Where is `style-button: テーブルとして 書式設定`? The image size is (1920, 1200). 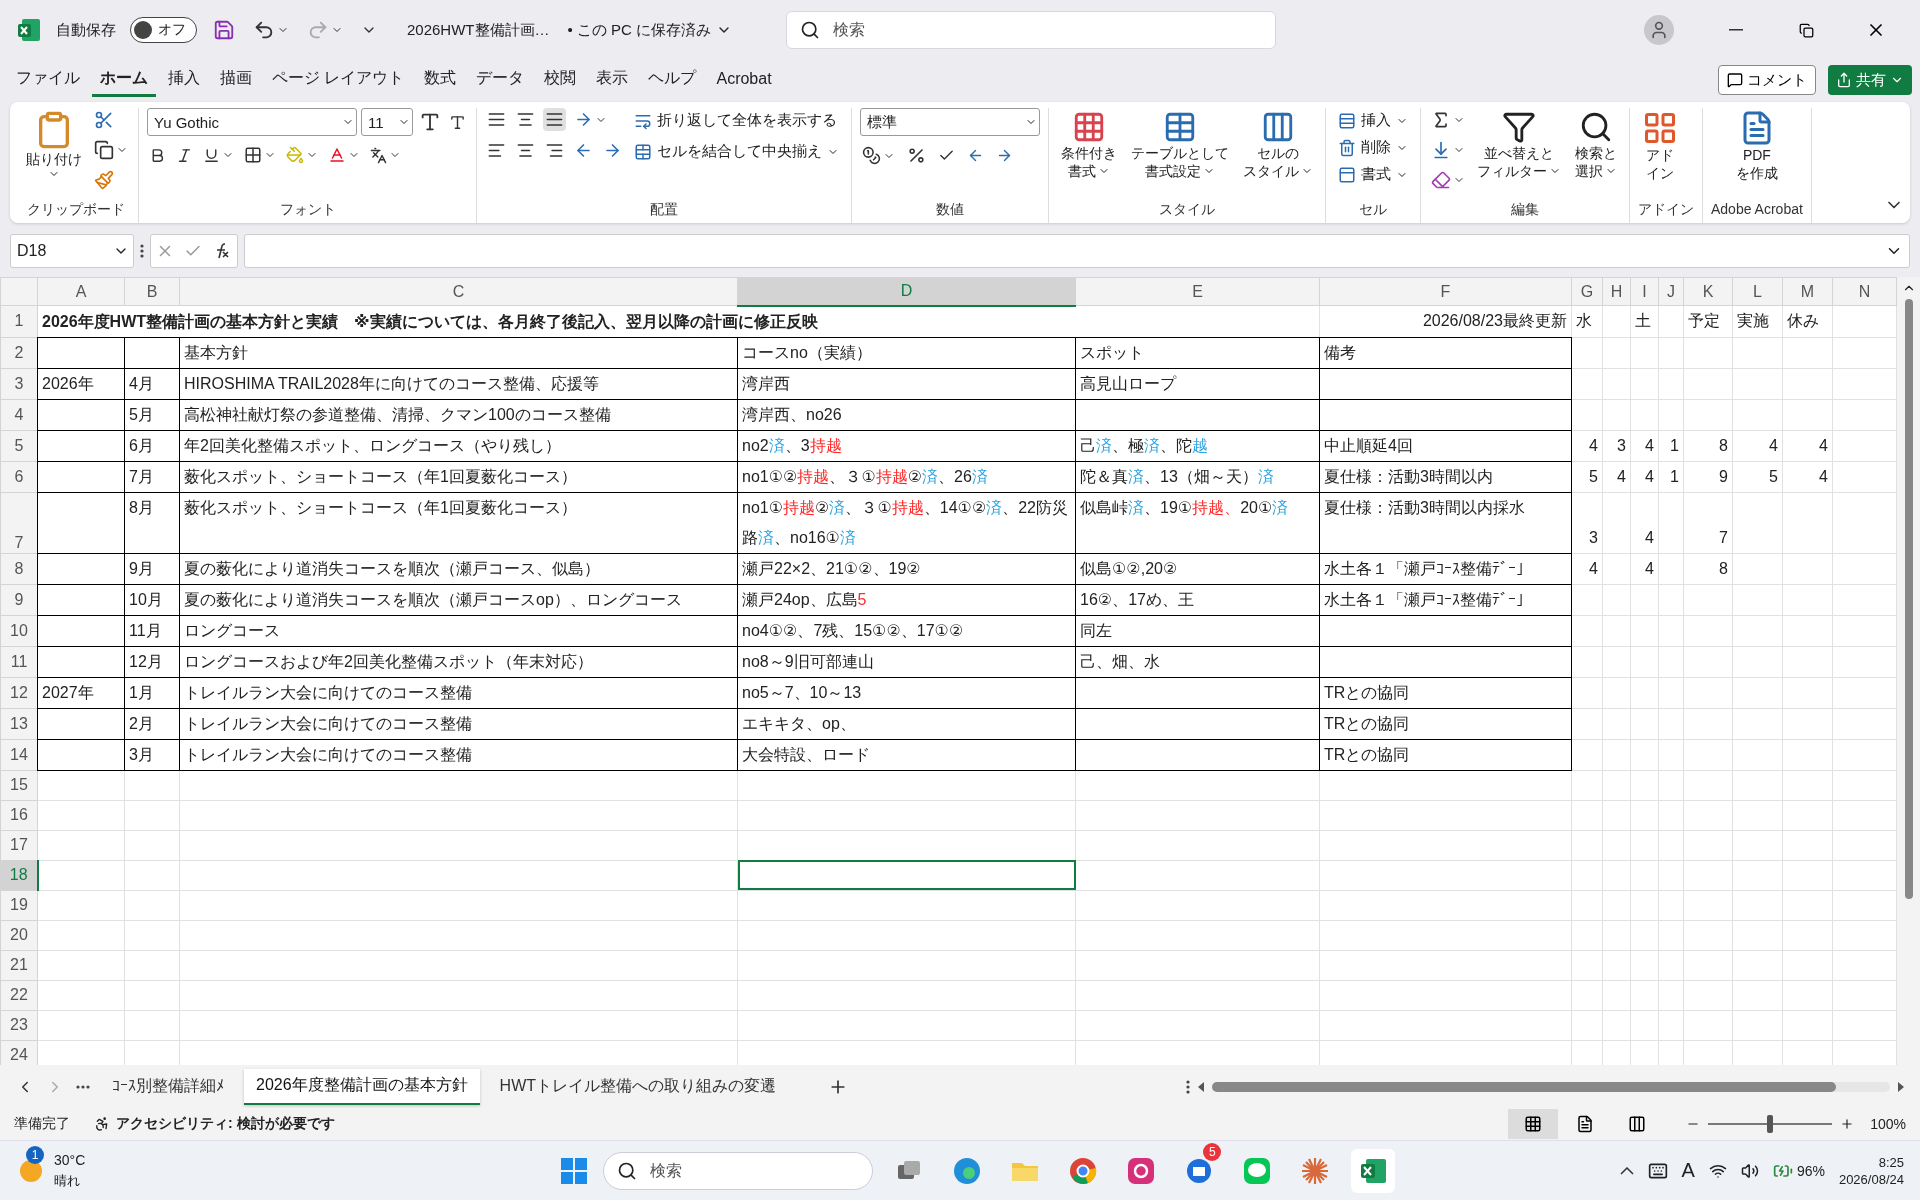 style-button: テーブルとして 書式設定 is located at coordinates (1180, 145).